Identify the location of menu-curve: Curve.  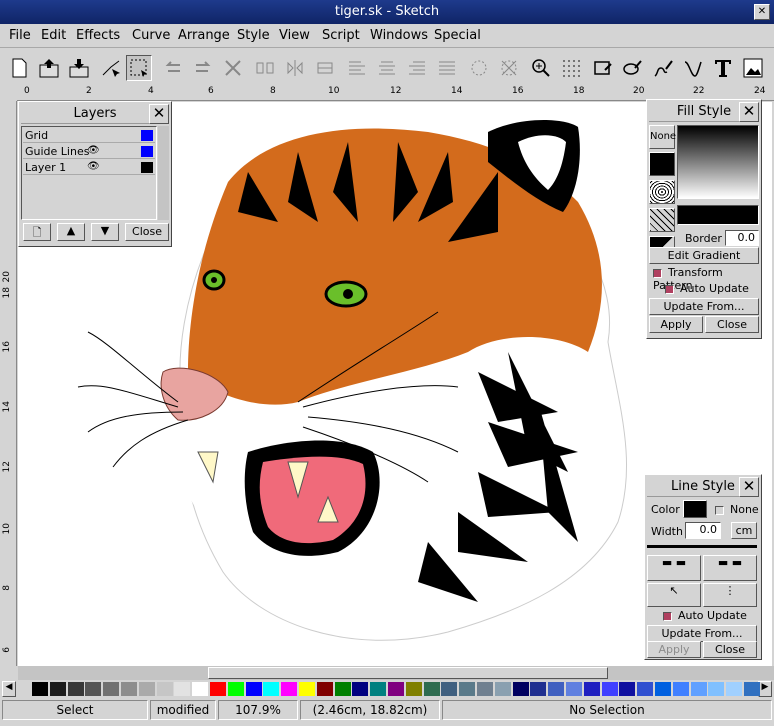
(151, 35).